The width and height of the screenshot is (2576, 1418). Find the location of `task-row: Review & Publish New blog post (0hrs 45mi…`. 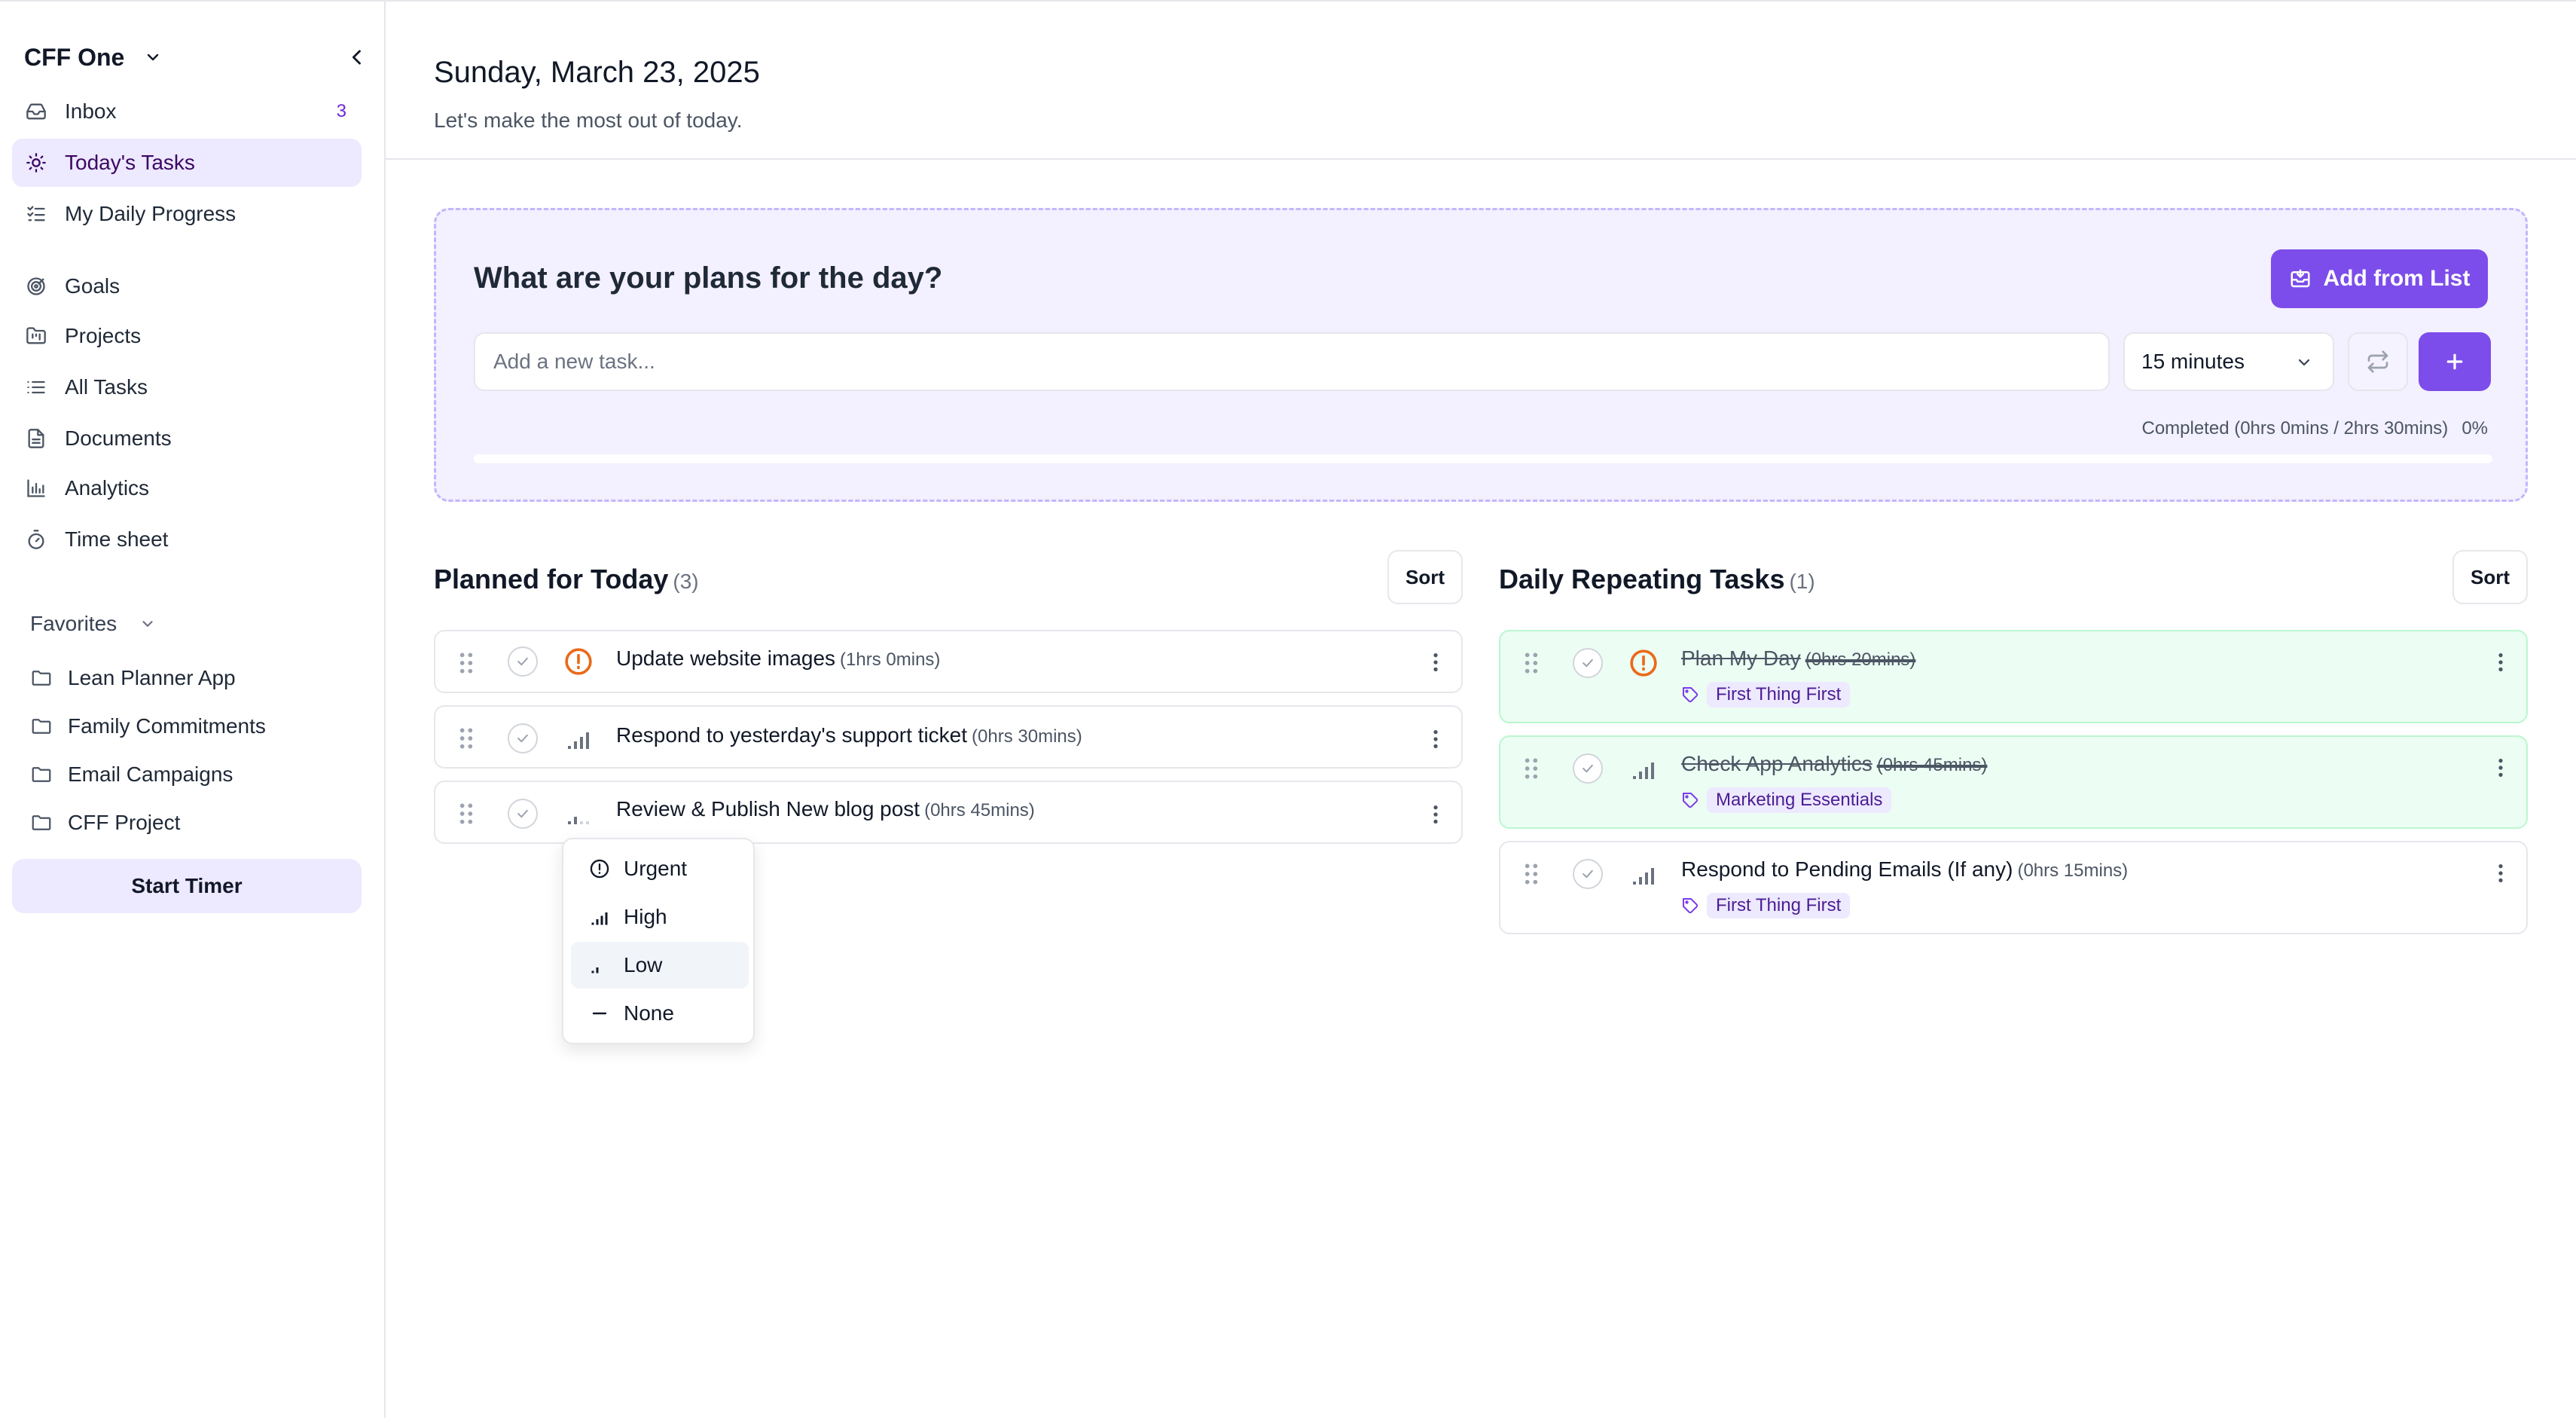

task-row: Review & Publish New blog post (0hrs 45mi… is located at coordinates (949, 812).